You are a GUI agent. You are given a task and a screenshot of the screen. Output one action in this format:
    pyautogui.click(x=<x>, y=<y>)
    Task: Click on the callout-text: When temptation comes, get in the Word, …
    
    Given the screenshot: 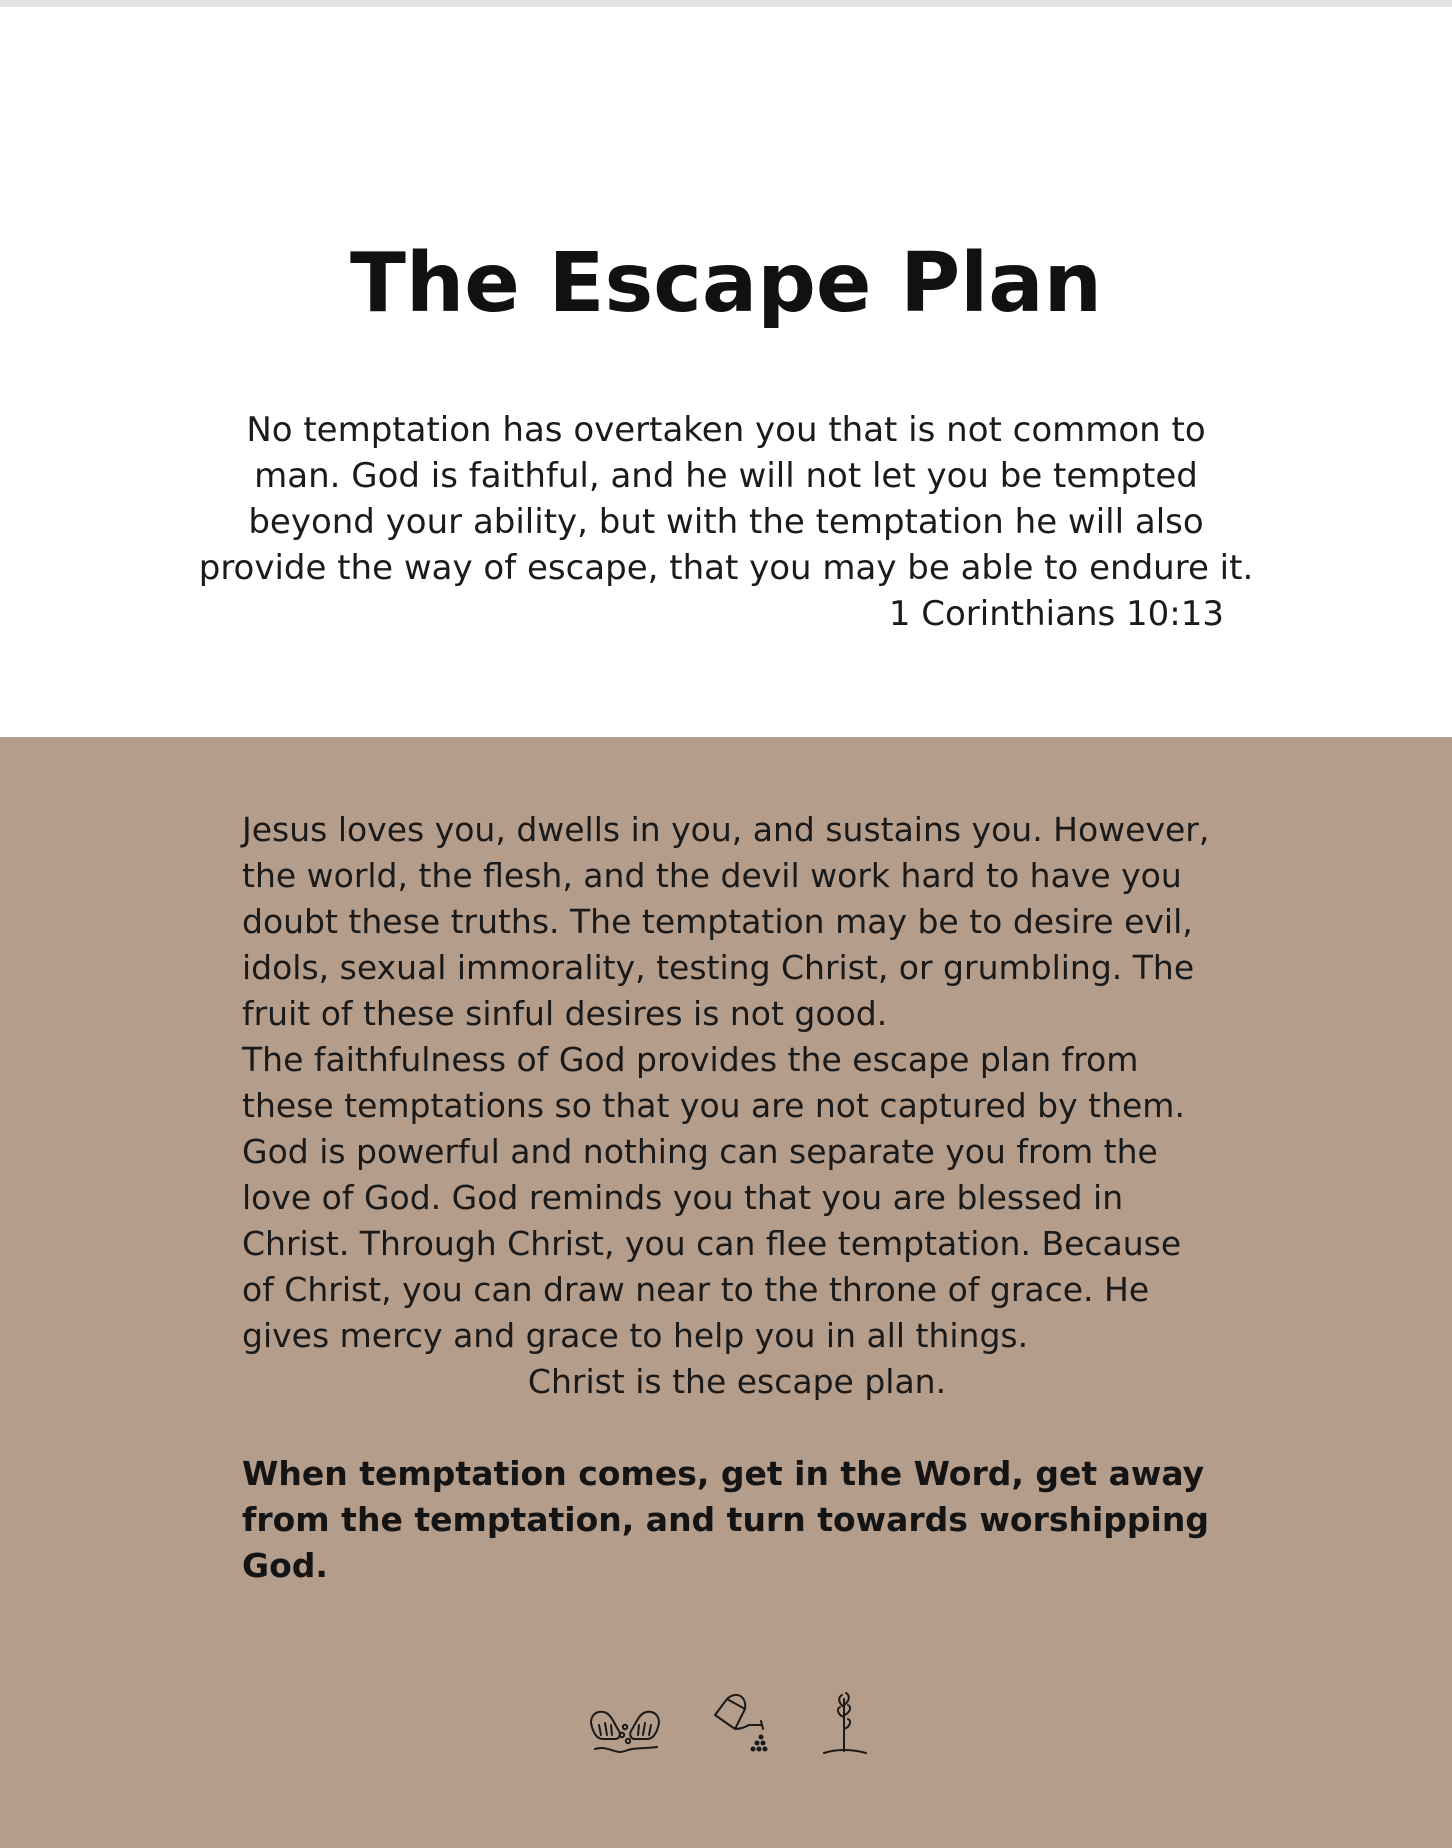 What is the action you would take?
    pyautogui.click(x=742, y=1520)
    